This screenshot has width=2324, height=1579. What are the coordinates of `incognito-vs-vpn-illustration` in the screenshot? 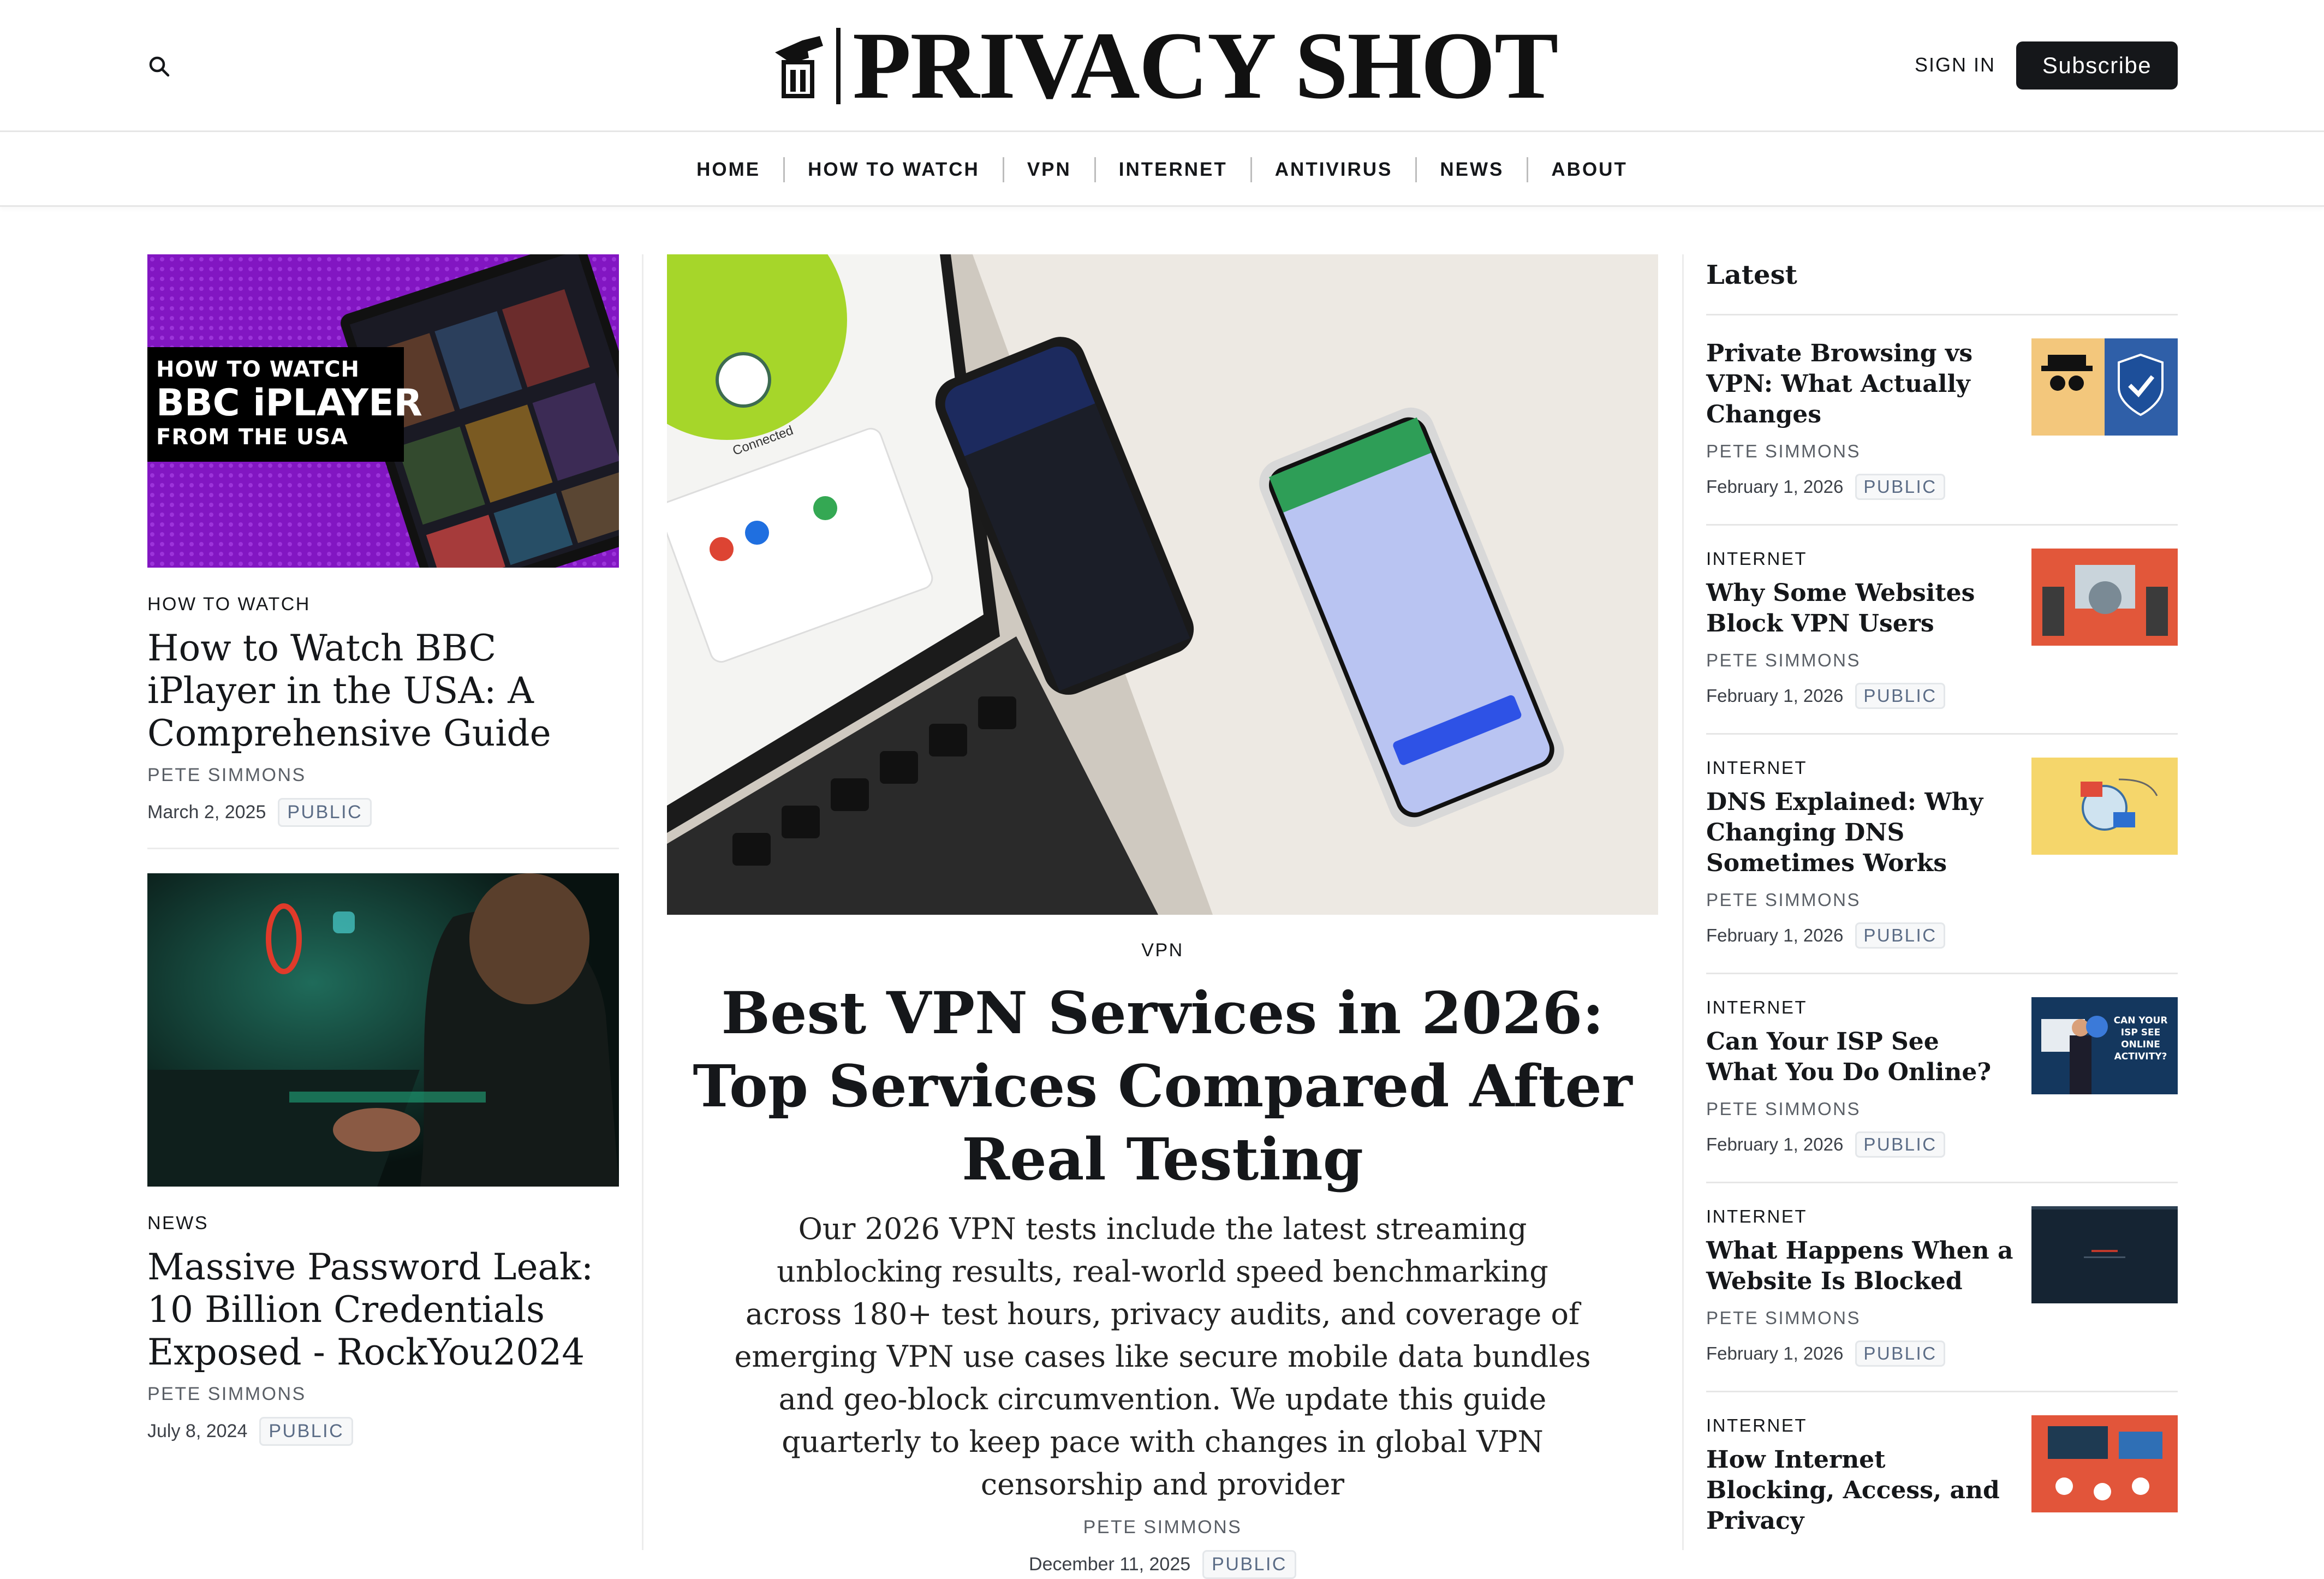 It's located at (2104, 387).